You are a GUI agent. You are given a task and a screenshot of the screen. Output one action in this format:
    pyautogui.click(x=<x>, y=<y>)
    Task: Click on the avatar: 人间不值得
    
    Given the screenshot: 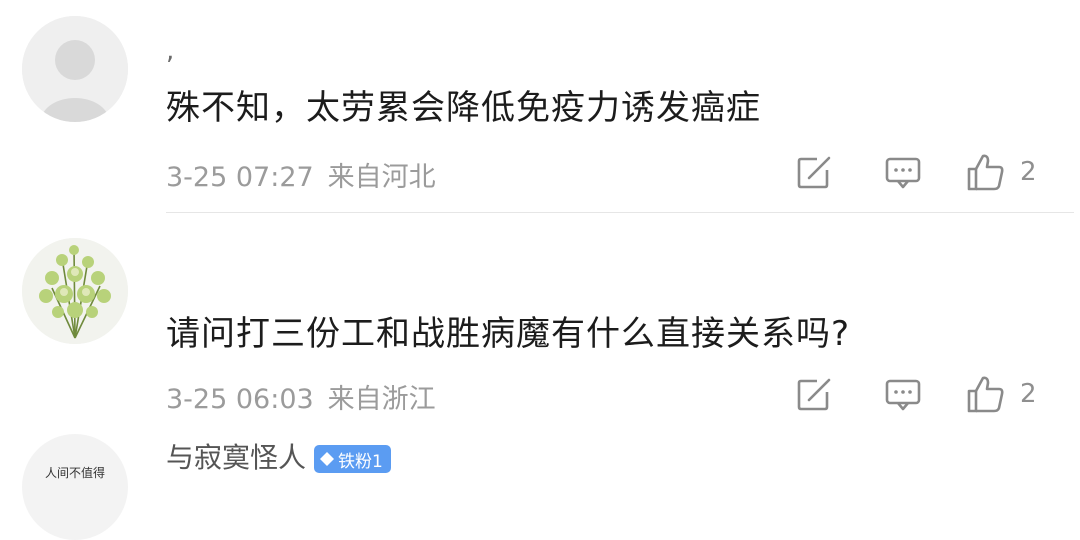 What is the action you would take?
    pyautogui.click(x=75, y=487)
    